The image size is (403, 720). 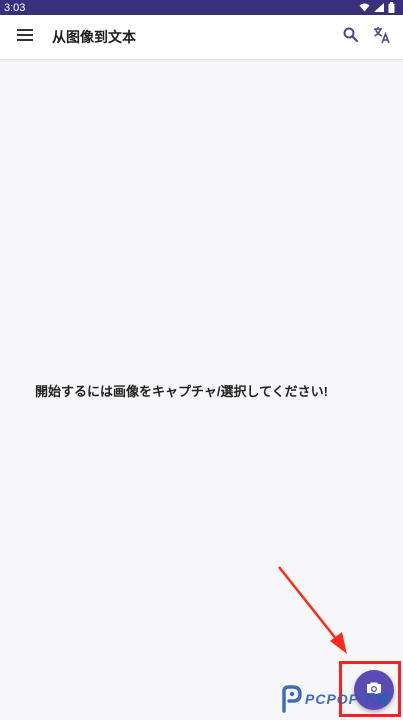 What do you see at coordinates (94, 37) in the screenshot?
I see `page-title: 从图像到文本` at bounding box center [94, 37].